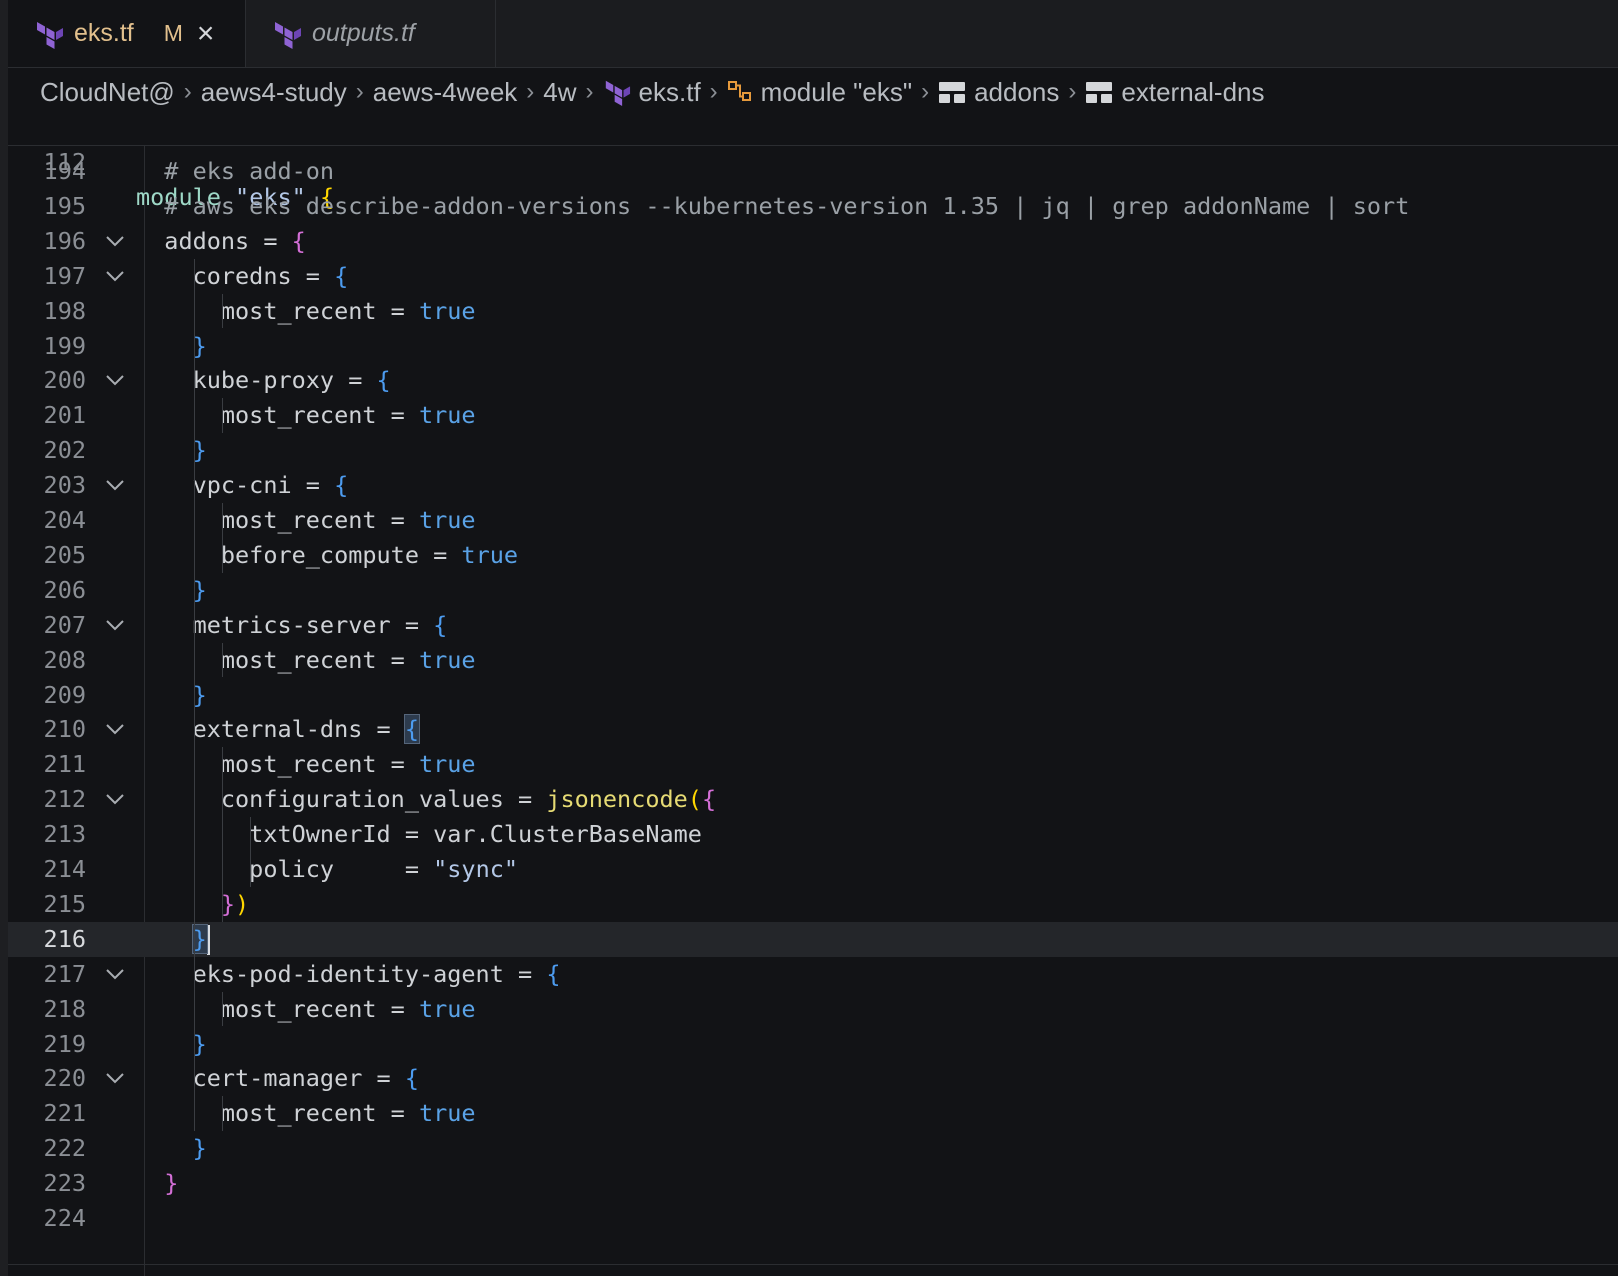 The height and width of the screenshot is (1276, 1618). I want to click on code-line: 200 kube-proxy = {, so click(813, 380).